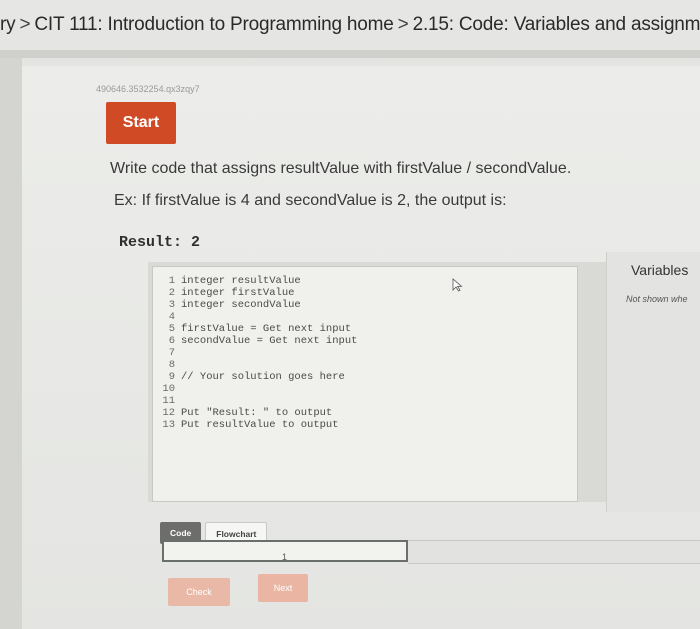 The image size is (700, 629). I want to click on code-text: firstValue = Get next input, so click(266, 329).